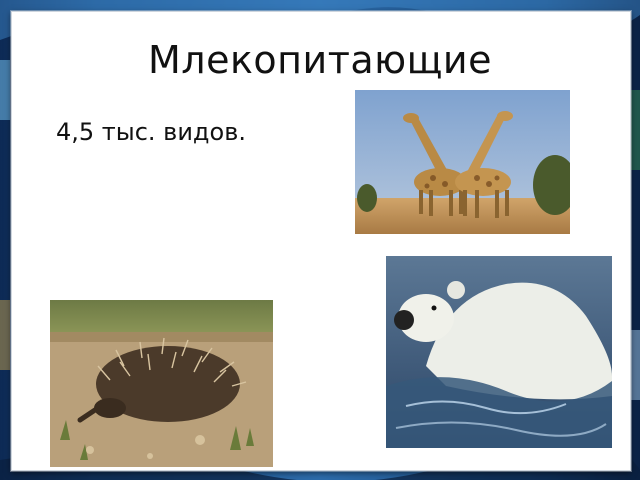 This screenshot has width=640, height=480. I want to click on slide-title: Млекопитающие, so click(320, 60).